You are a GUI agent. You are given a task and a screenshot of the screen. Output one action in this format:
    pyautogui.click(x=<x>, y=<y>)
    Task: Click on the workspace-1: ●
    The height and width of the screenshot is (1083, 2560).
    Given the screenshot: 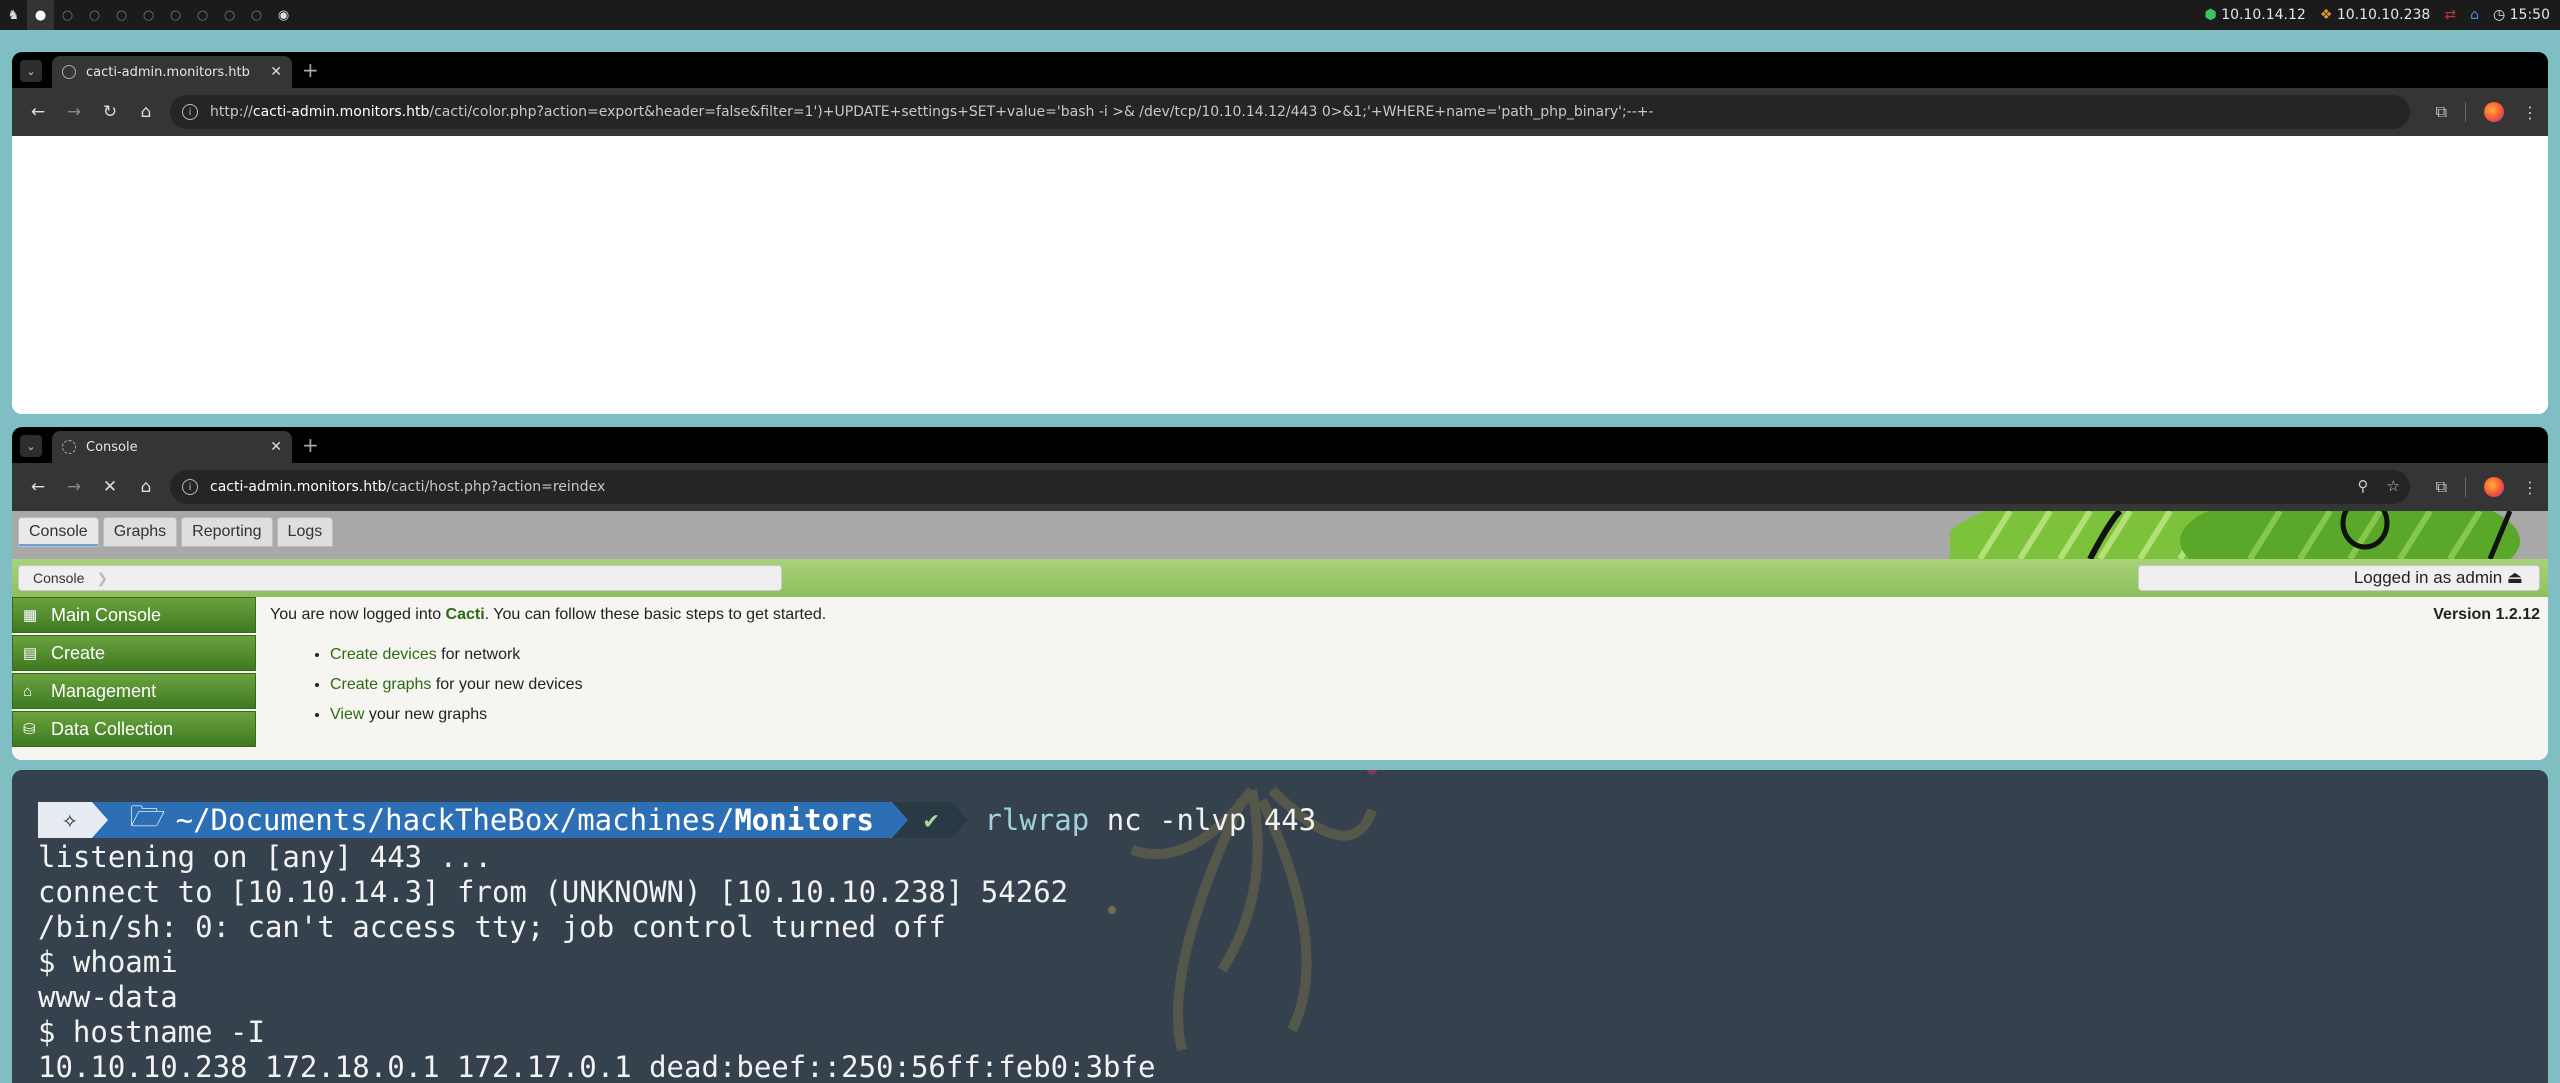 What is the action you would take?
    pyautogui.click(x=40, y=15)
    